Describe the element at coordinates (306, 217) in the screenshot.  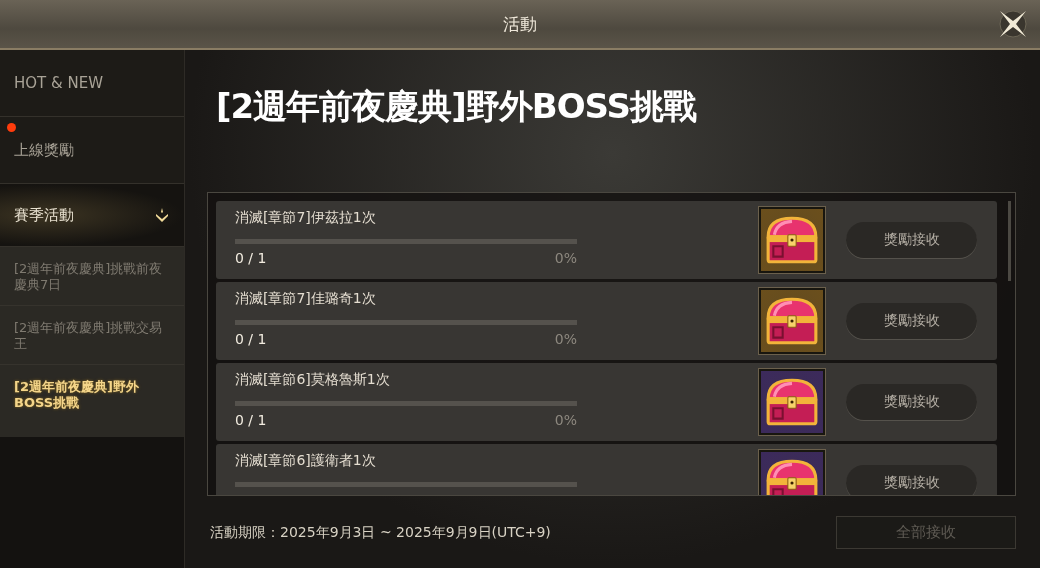
I see `mission-name: 消滅[章節7]伊茲拉1次` at that location.